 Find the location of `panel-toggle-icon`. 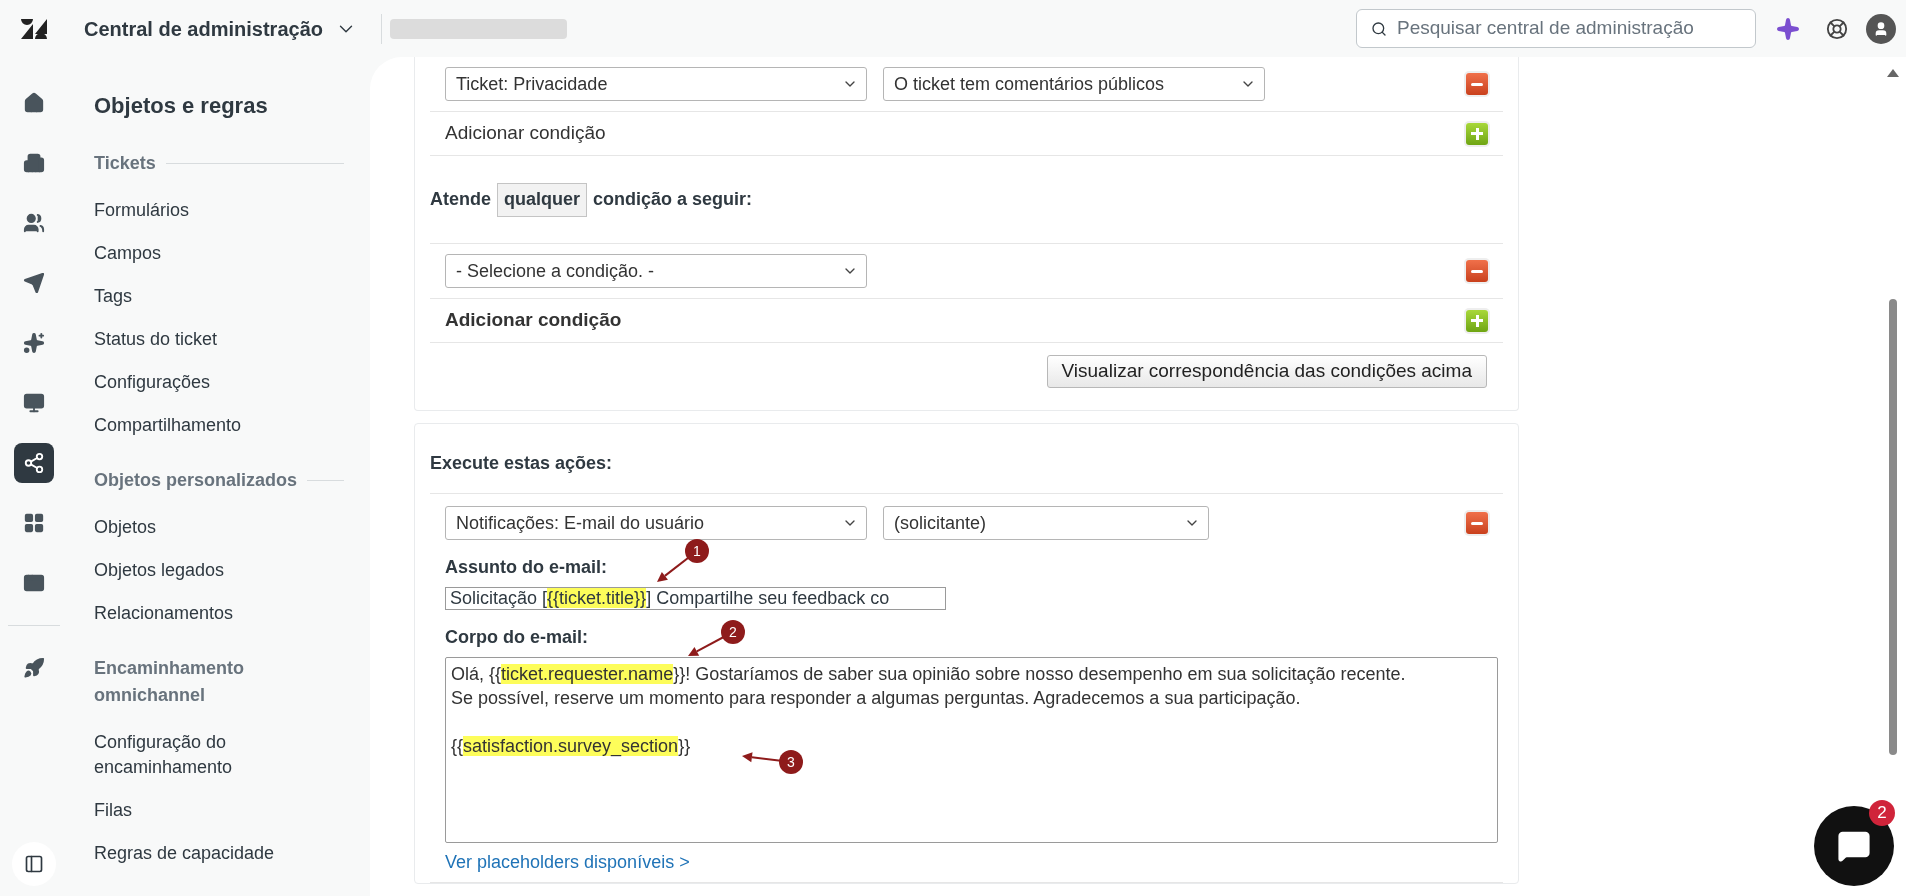

panel-toggle-icon is located at coordinates (34, 864).